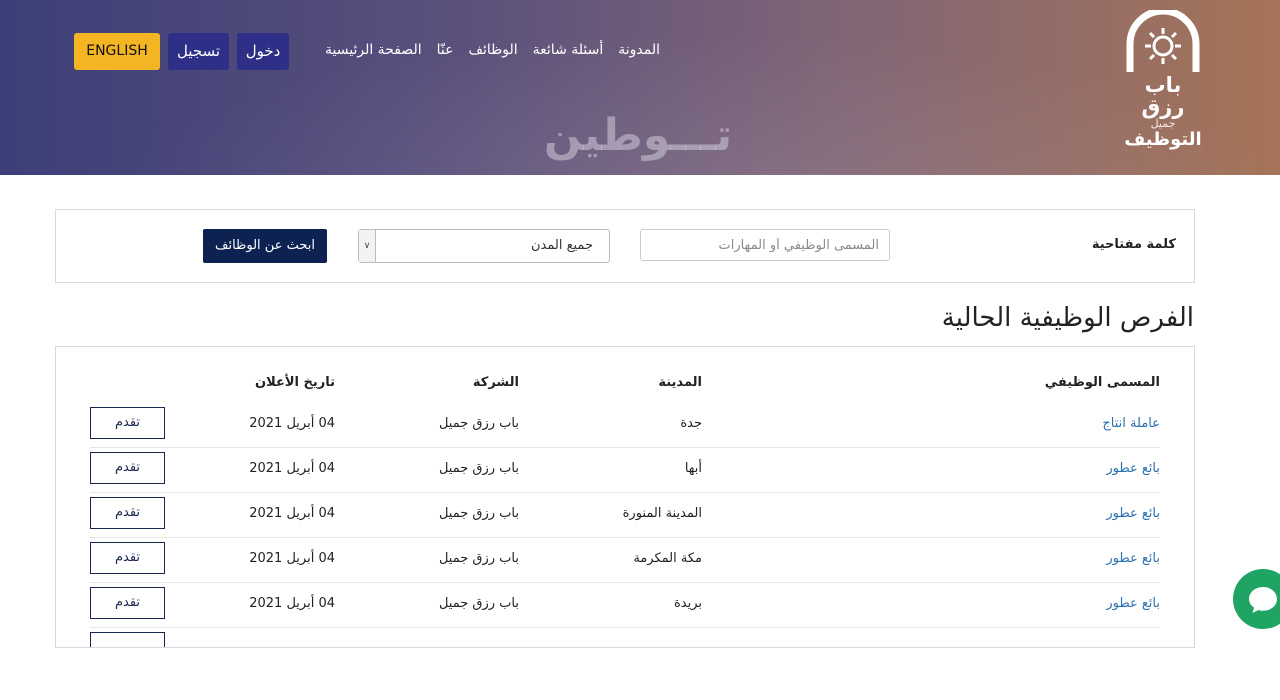  What do you see at coordinates (265, 246) in the screenshot?
I see `search-jobs-button: ابحث عن الوظائف` at bounding box center [265, 246].